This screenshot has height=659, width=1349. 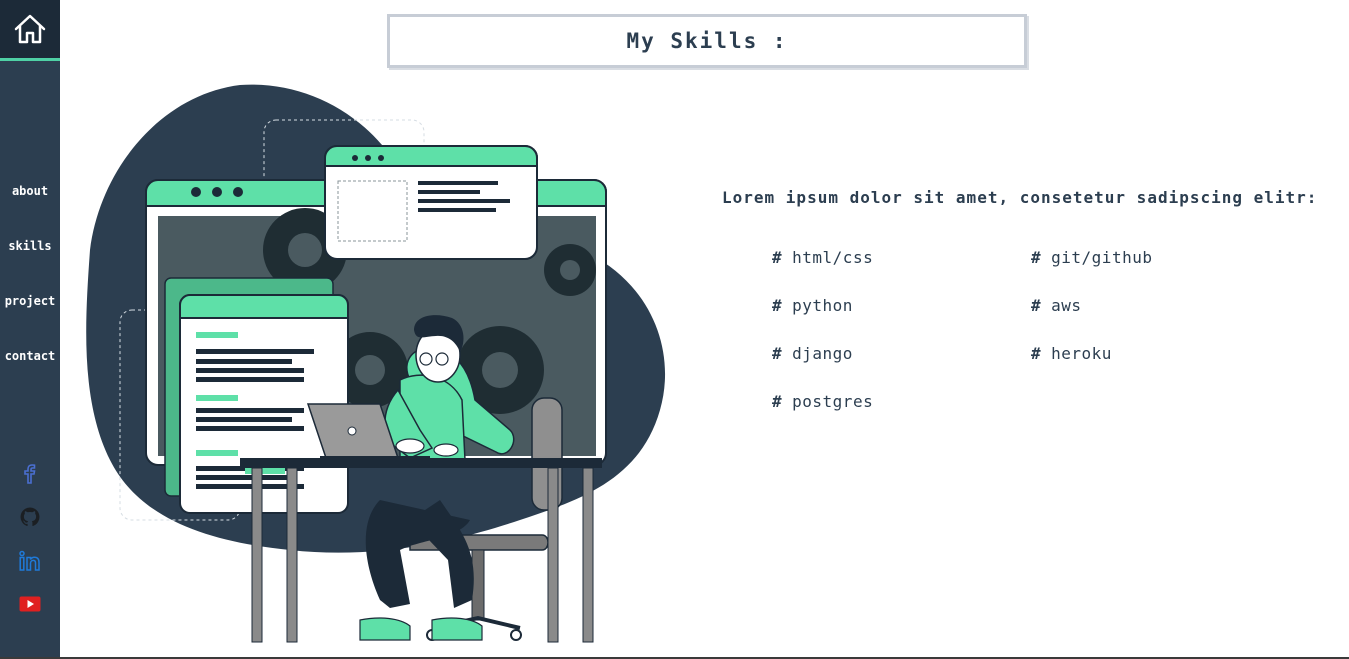 I want to click on facebook-link, so click(x=30, y=484).